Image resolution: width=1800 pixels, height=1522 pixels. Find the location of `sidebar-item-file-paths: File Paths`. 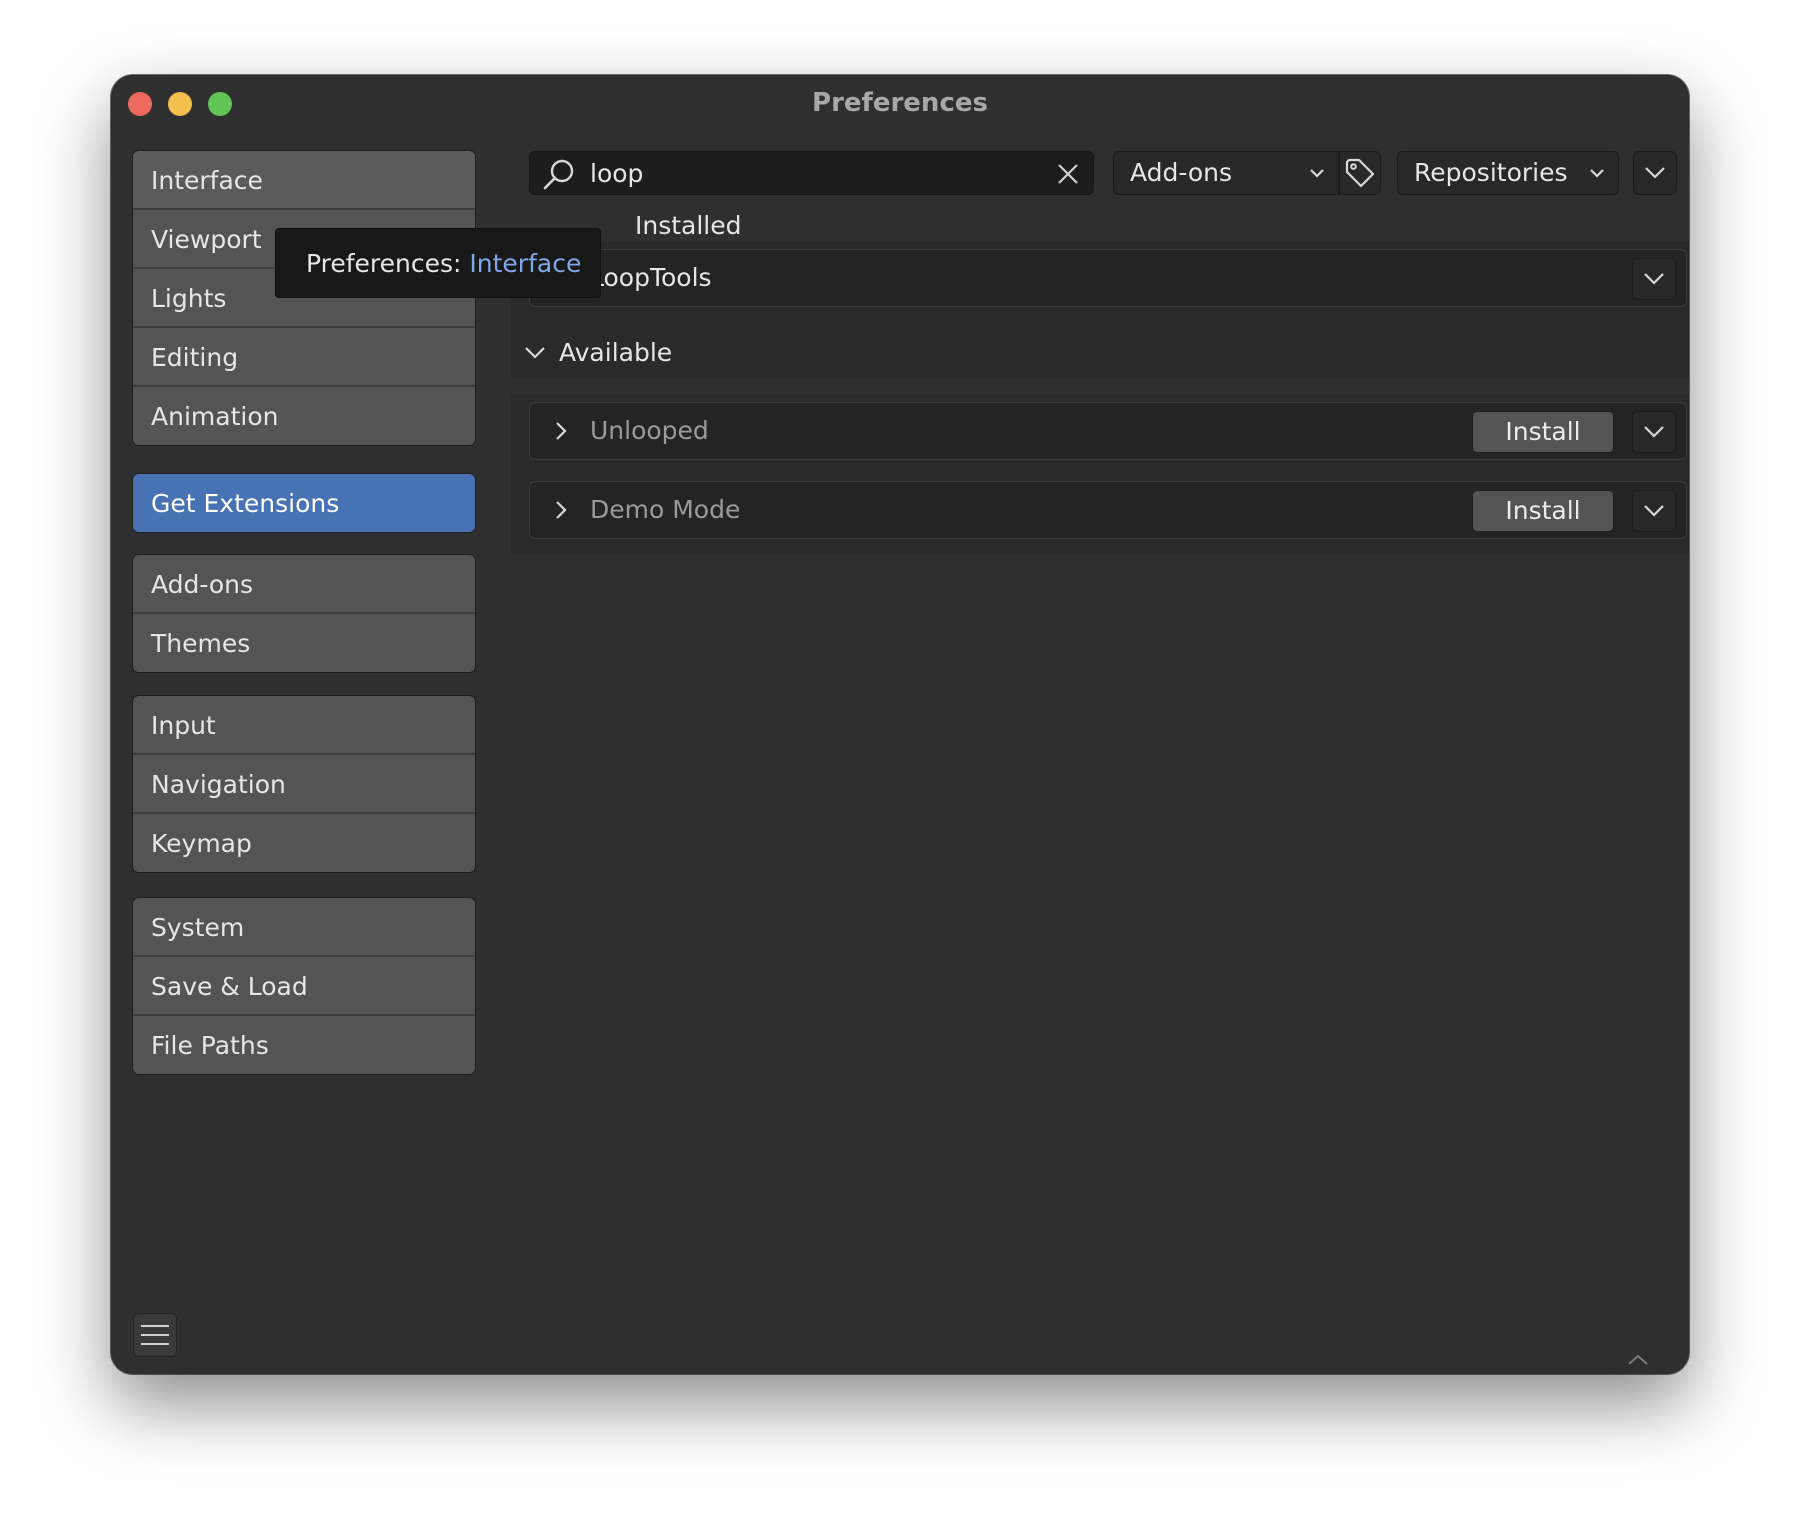

sidebar-item-file-paths: File Paths is located at coordinates (304, 1045).